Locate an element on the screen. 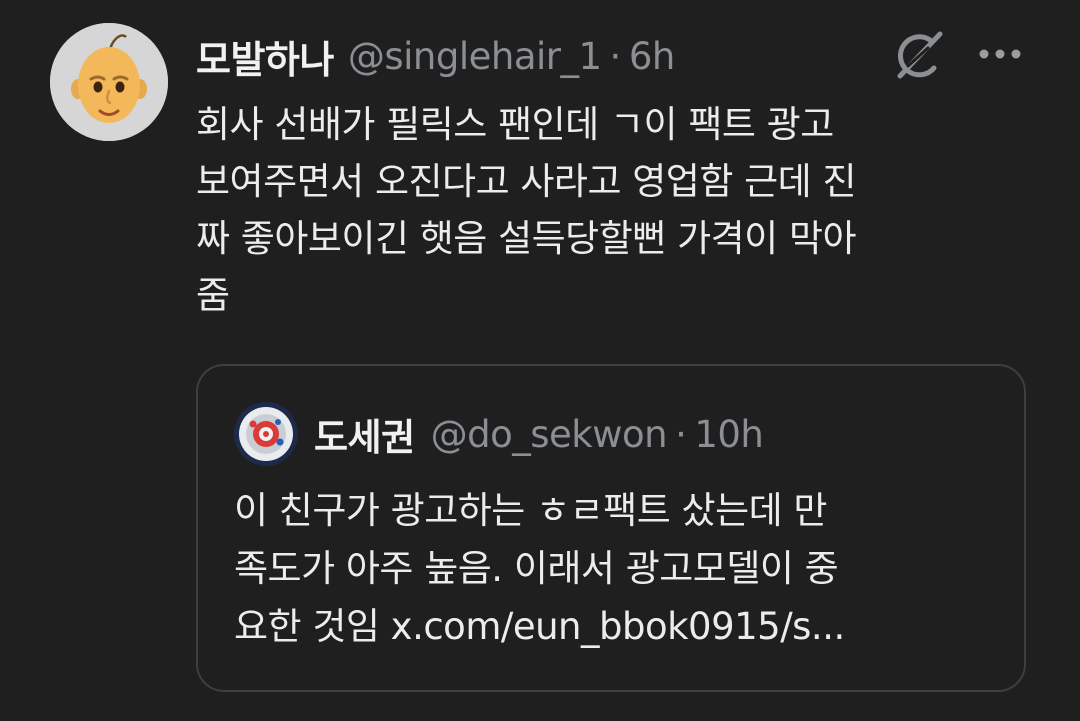 The width and height of the screenshot is (1080, 721). user-avatar is located at coordinates (109, 82).